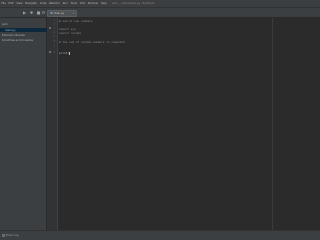 The width and height of the screenshot is (320, 240). I want to click on line-number: 2, so click(54, 24).